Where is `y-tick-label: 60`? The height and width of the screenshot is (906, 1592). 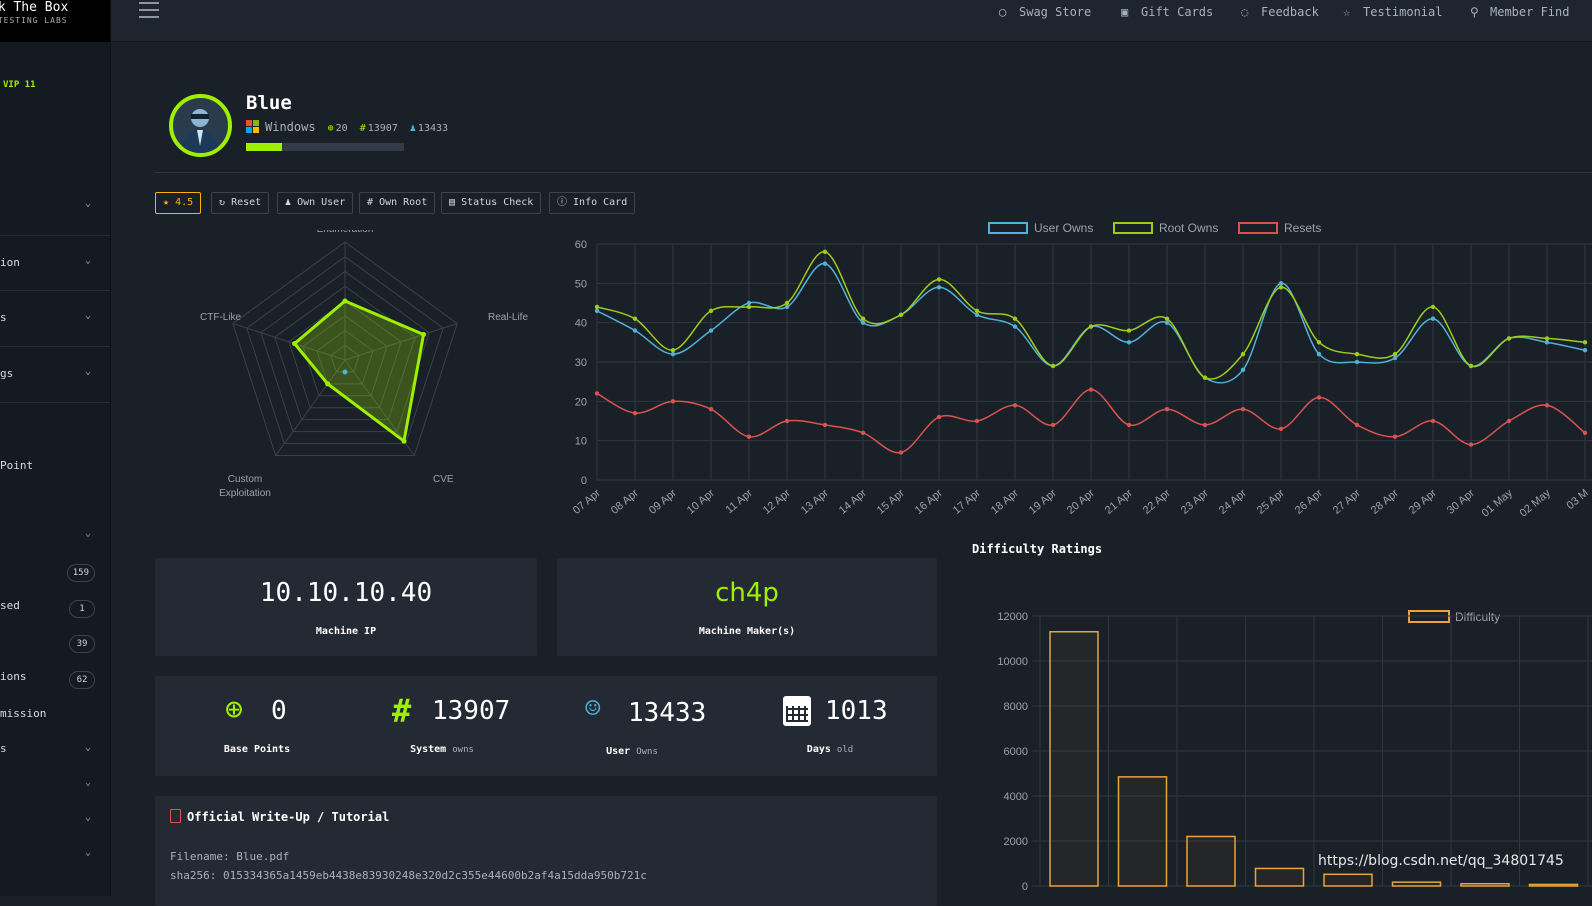
y-tick-label: 60 is located at coordinates (581, 245).